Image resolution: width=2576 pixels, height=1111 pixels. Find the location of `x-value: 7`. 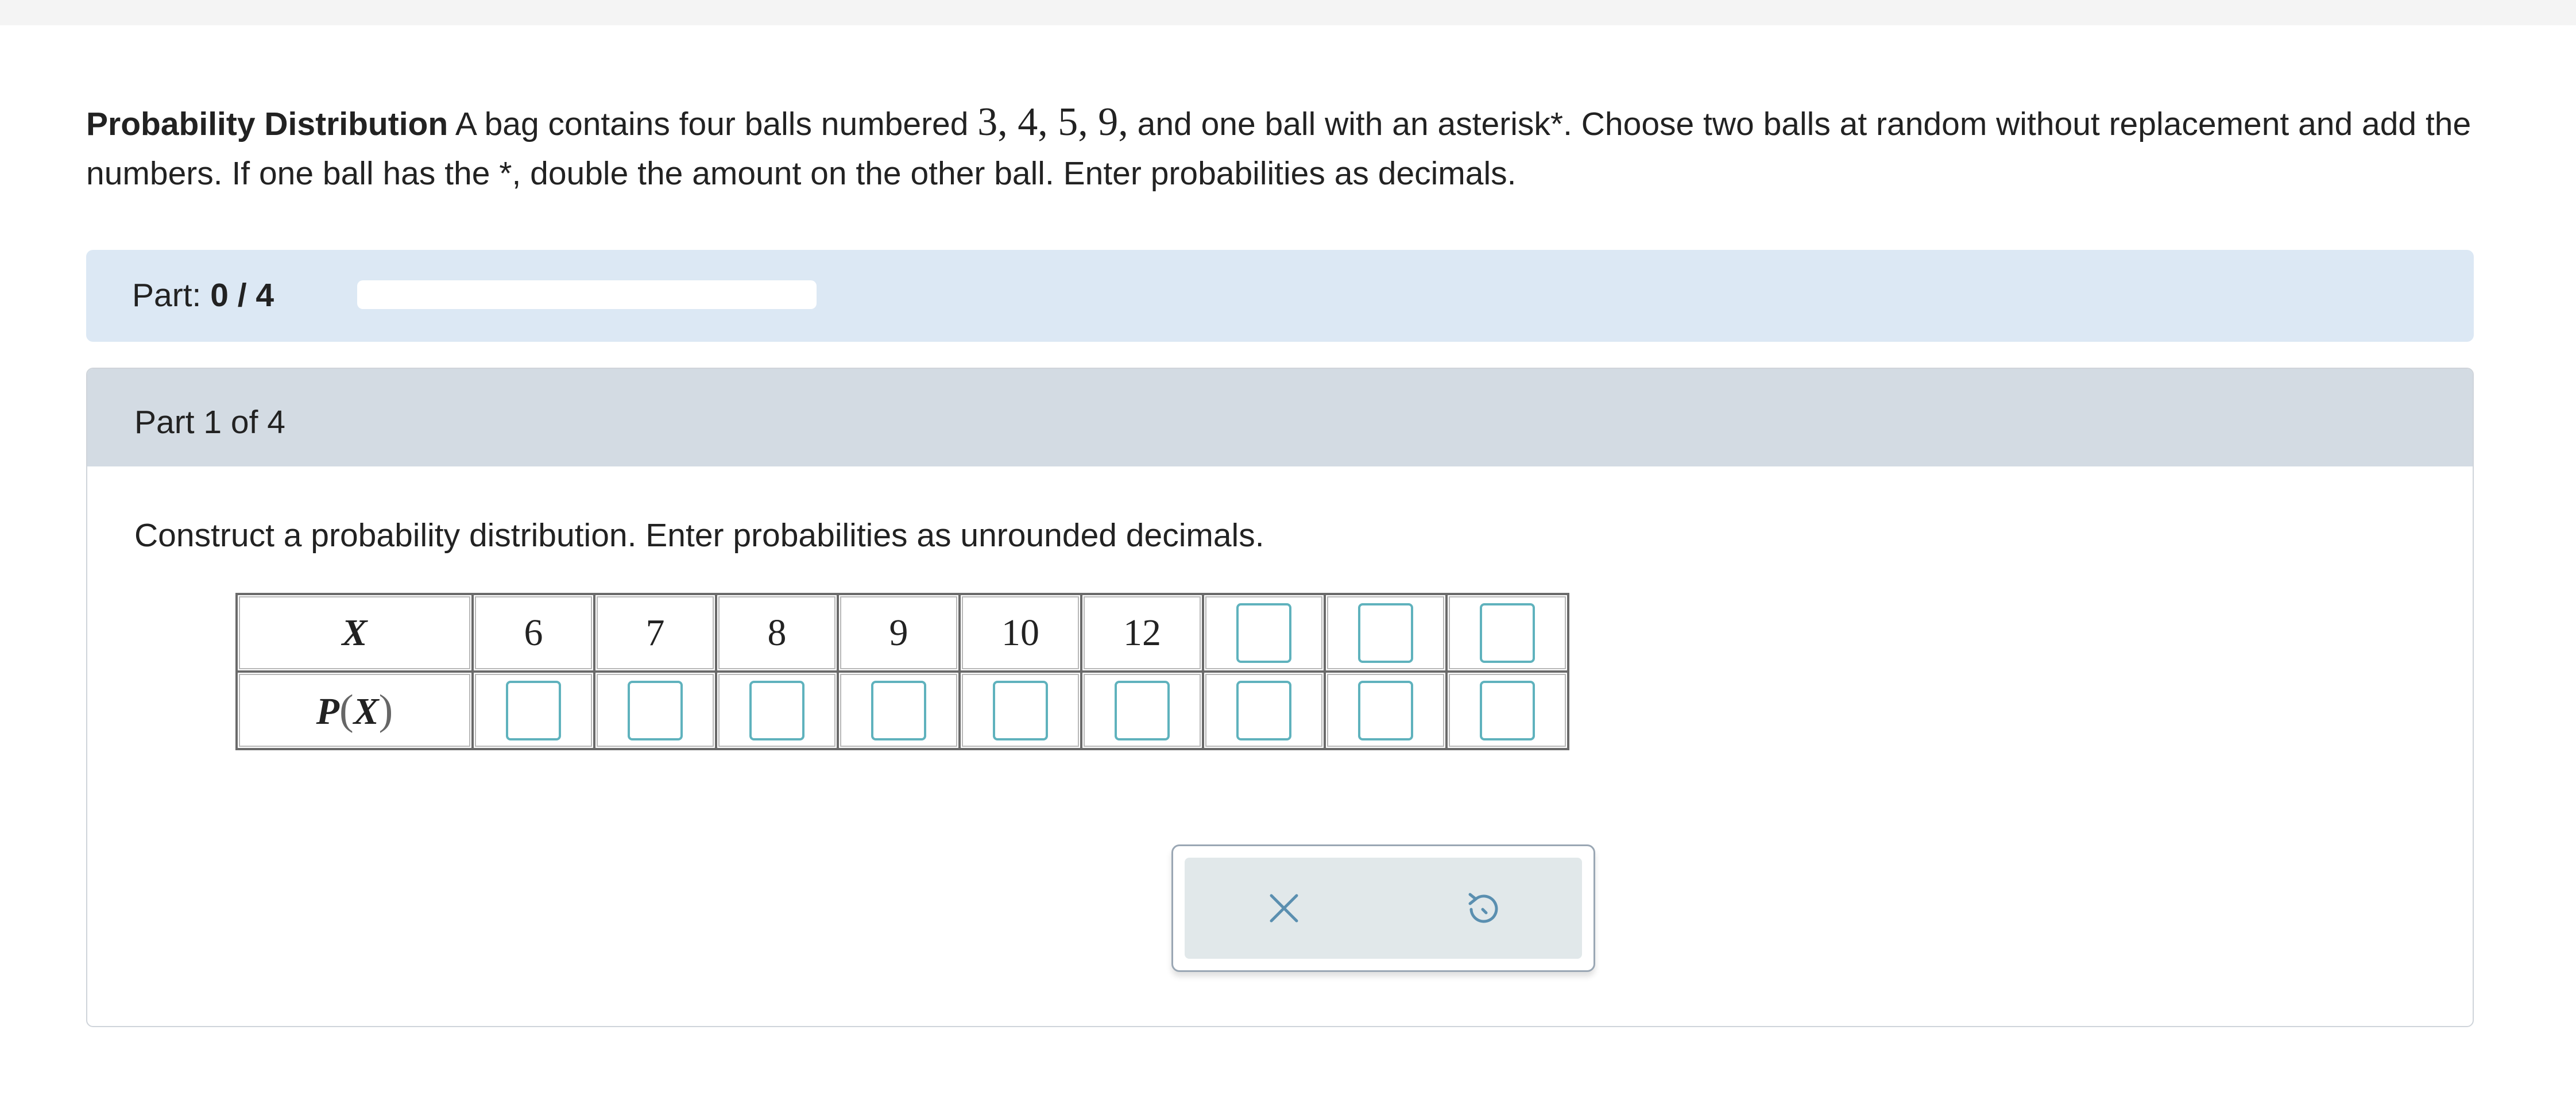

x-value: 7 is located at coordinates (655, 632).